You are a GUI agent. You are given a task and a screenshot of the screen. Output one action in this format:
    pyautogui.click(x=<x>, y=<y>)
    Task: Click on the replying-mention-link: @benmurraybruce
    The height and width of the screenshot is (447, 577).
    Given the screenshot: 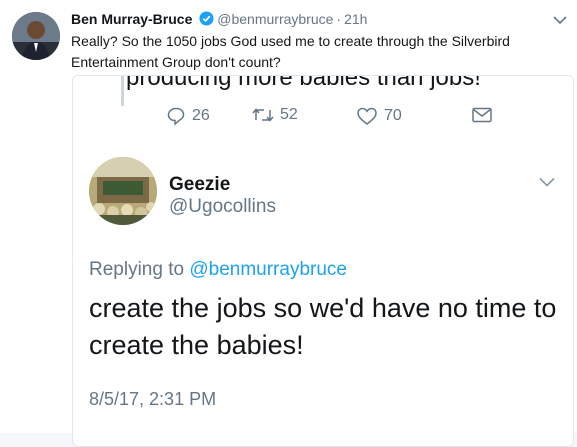 What is the action you would take?
    pyautogui.click(x=268, y=269)
    